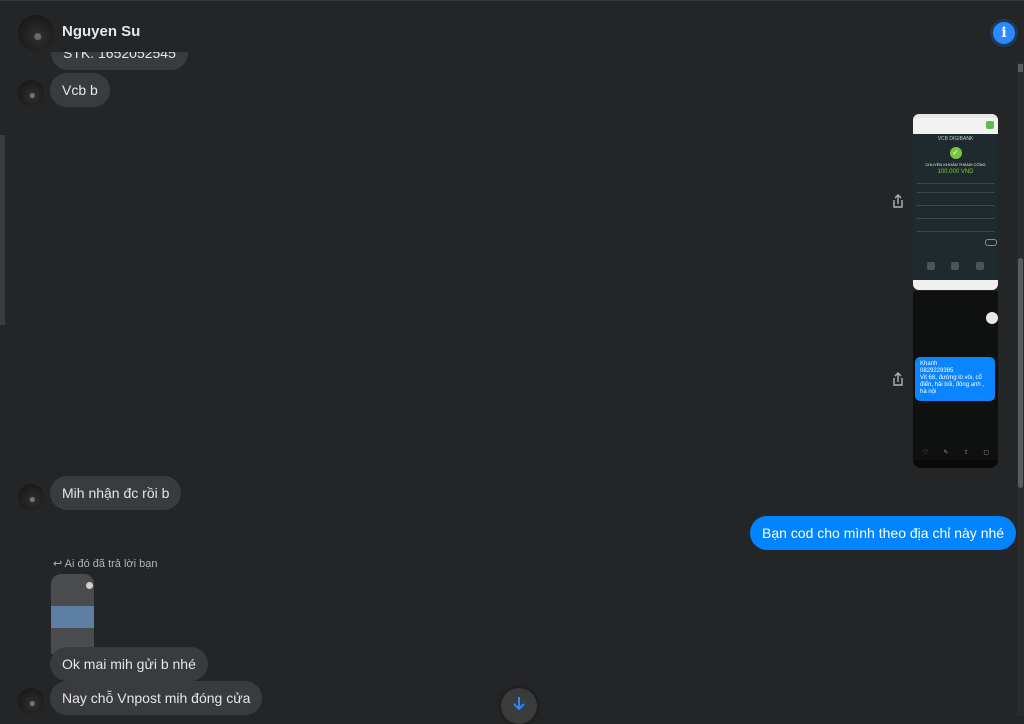 The image size is (1024, 724). Describe the element at coordinates (955, 172) in the screenshot. I see `transfer-amount: 100,000 VND` at that location.